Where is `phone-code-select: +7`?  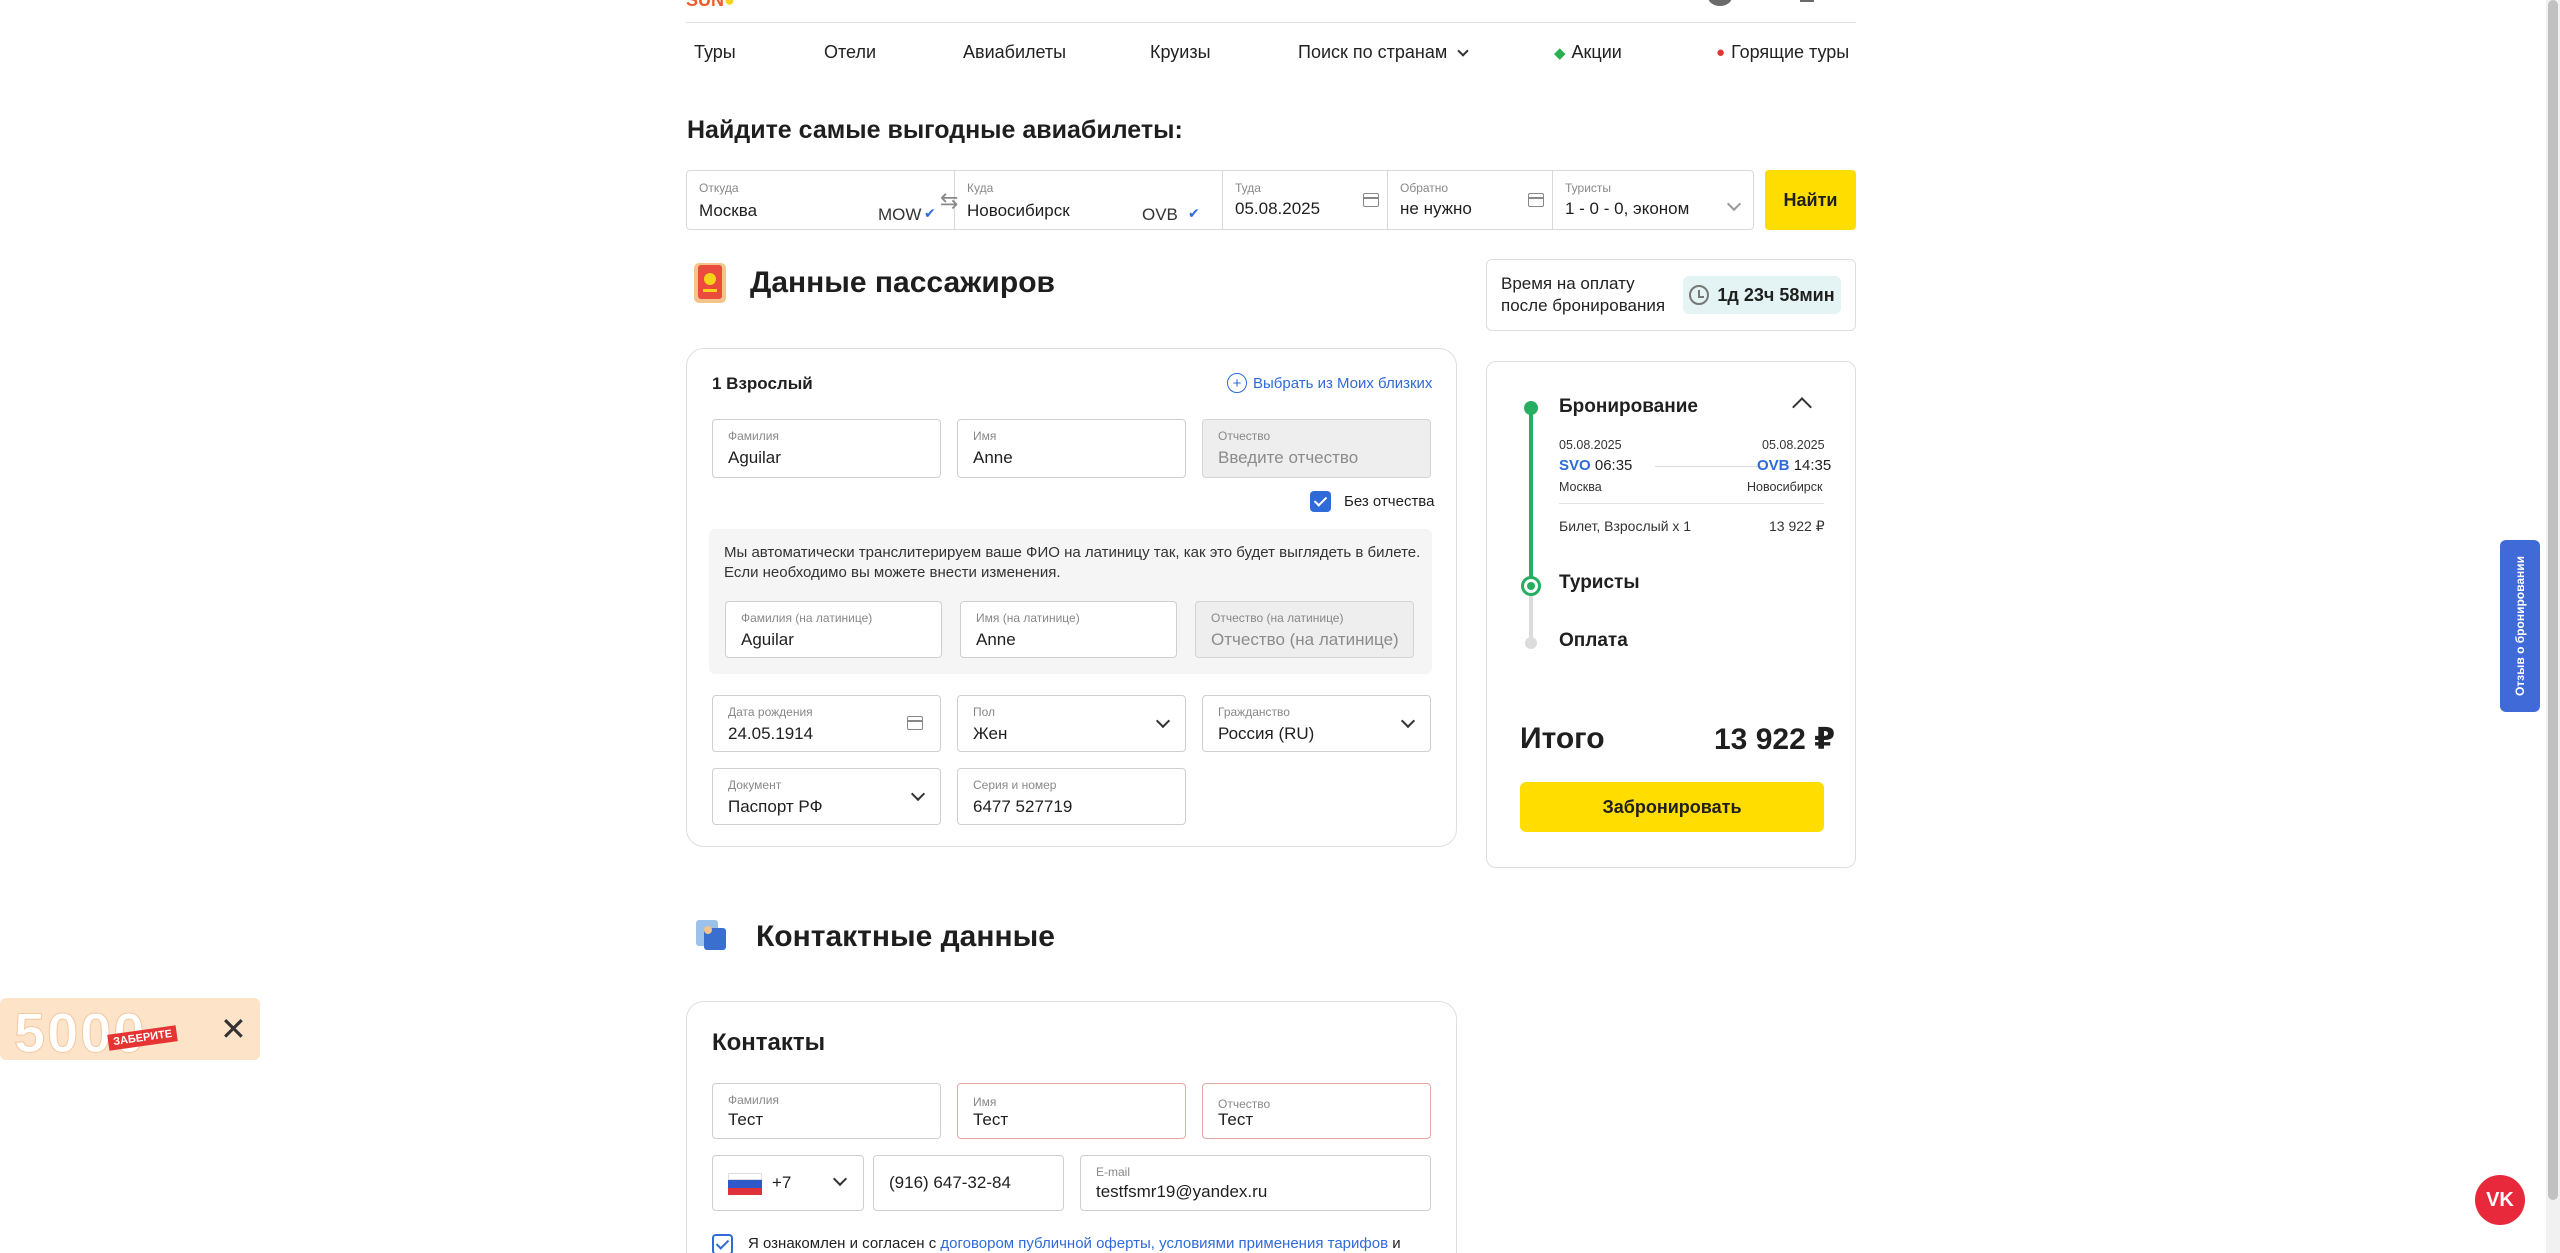
phone-code-select: +7 is located at coordinates (788, 1183).